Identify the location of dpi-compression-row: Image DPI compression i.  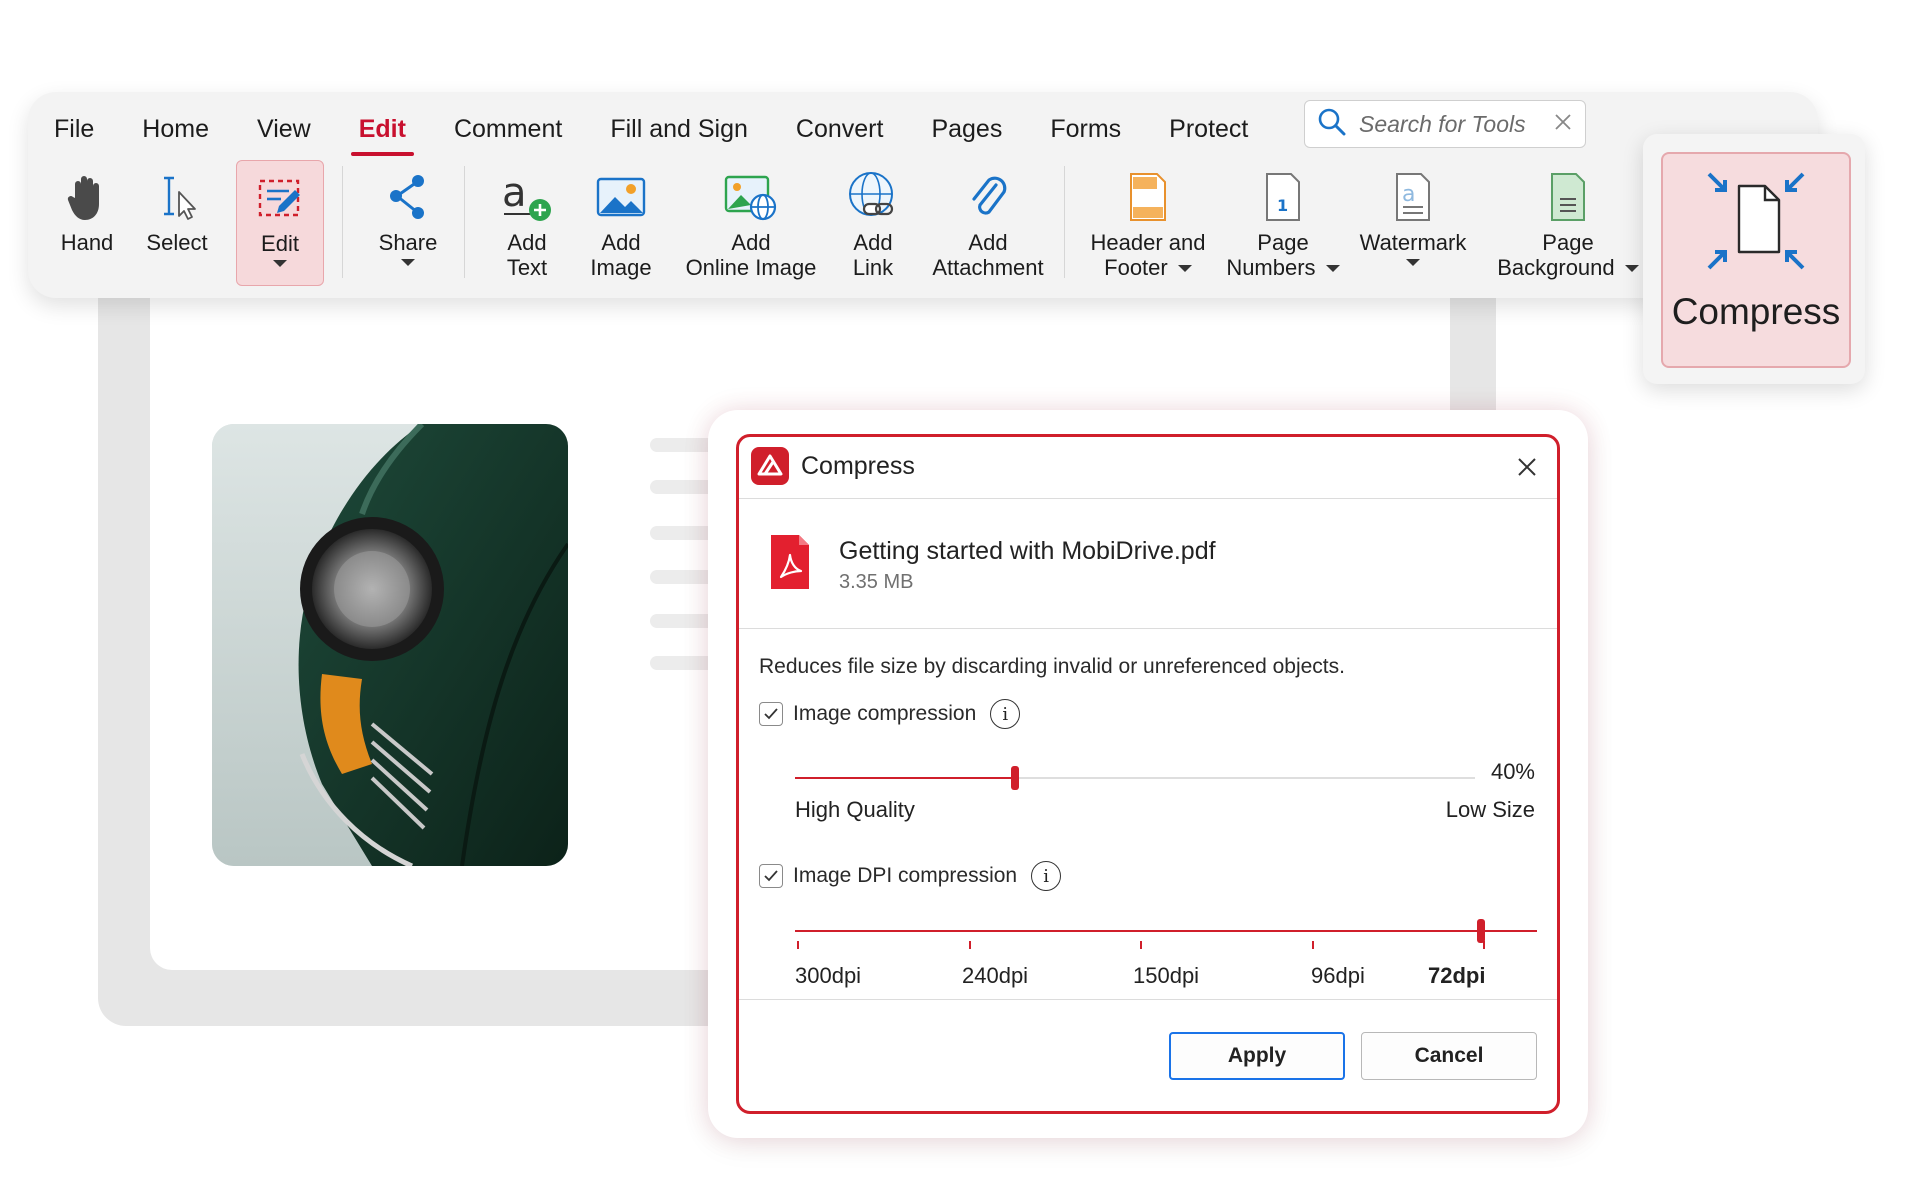
(910, 876).